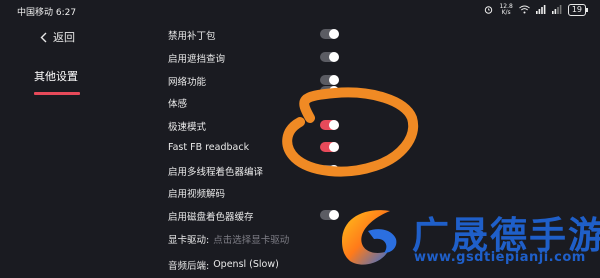 Image resolution: width=600 pixels, height=278 pixels. I want to click on setting-label: 禁用补丁包, so click(192, 36).